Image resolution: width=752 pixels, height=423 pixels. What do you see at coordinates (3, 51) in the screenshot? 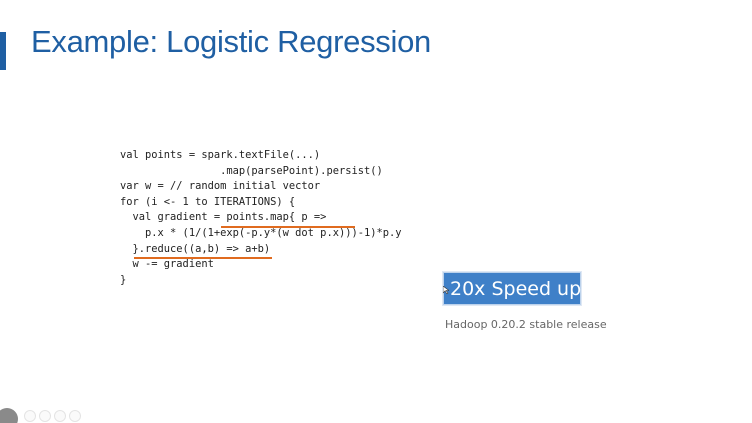
I see `title-accent-bar` at bounding box center [3, 51].